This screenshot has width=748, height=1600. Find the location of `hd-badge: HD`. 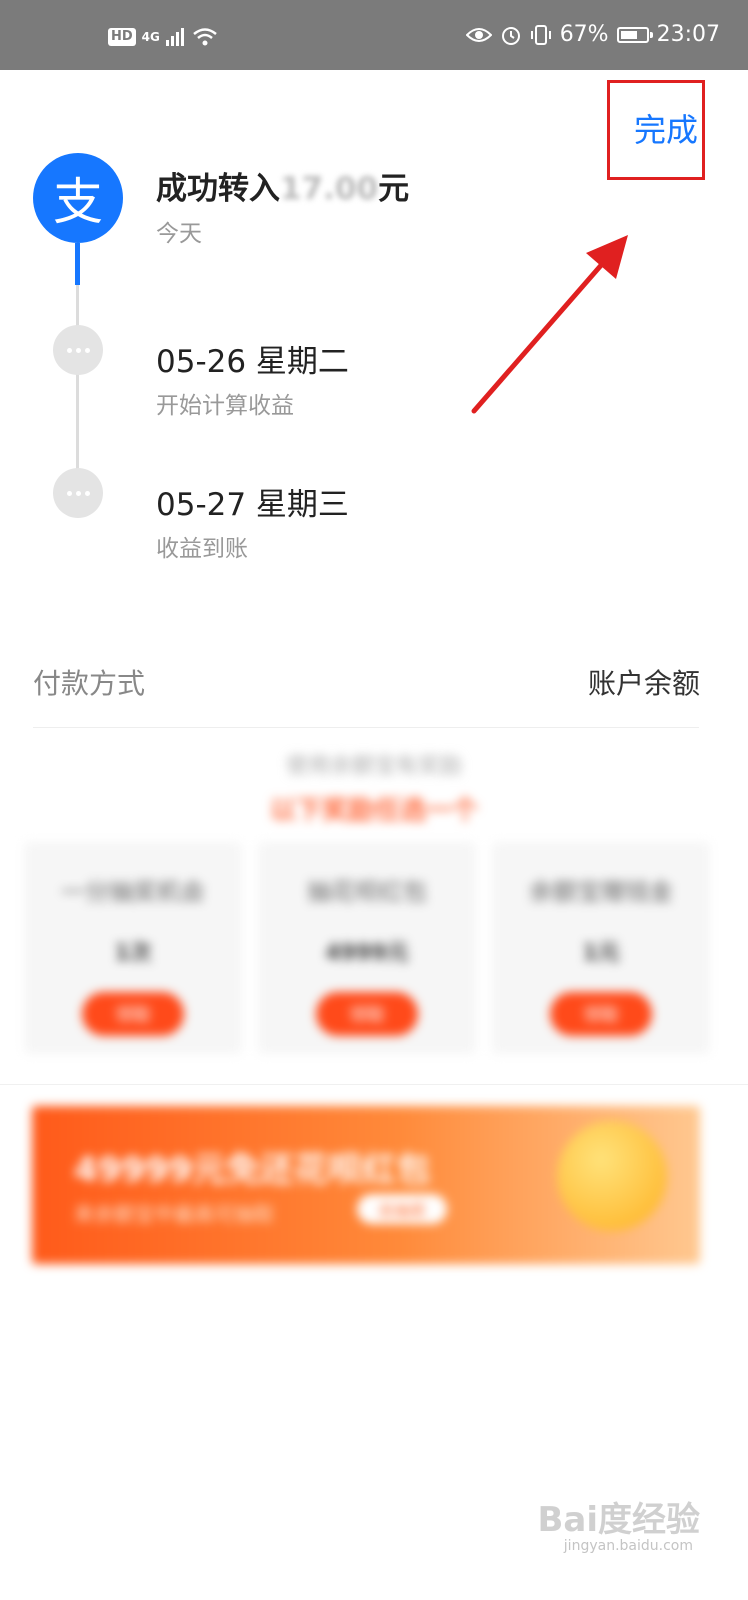

hd-badge: HD is located at coordinates (122, 37).